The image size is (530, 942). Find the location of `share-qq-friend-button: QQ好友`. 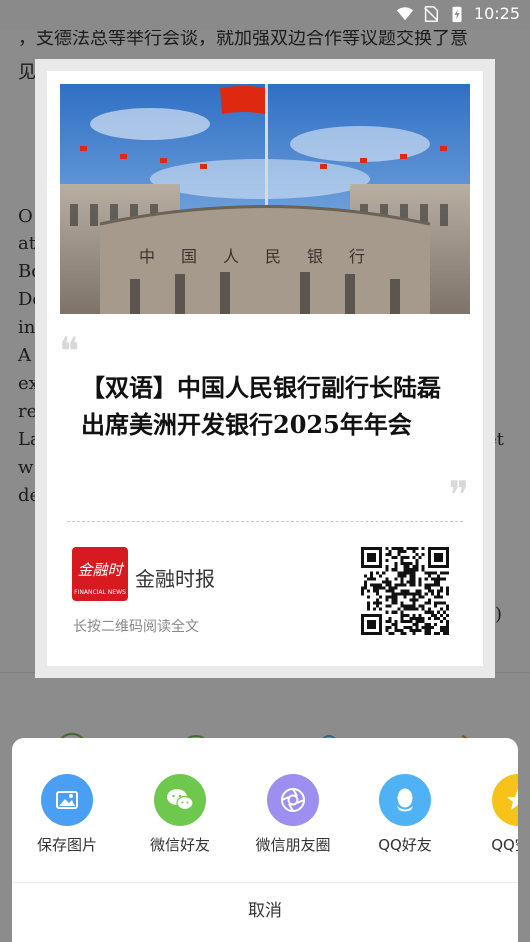

share-qq-friend-button: QQ好友 is located at coordinates (405, 814).